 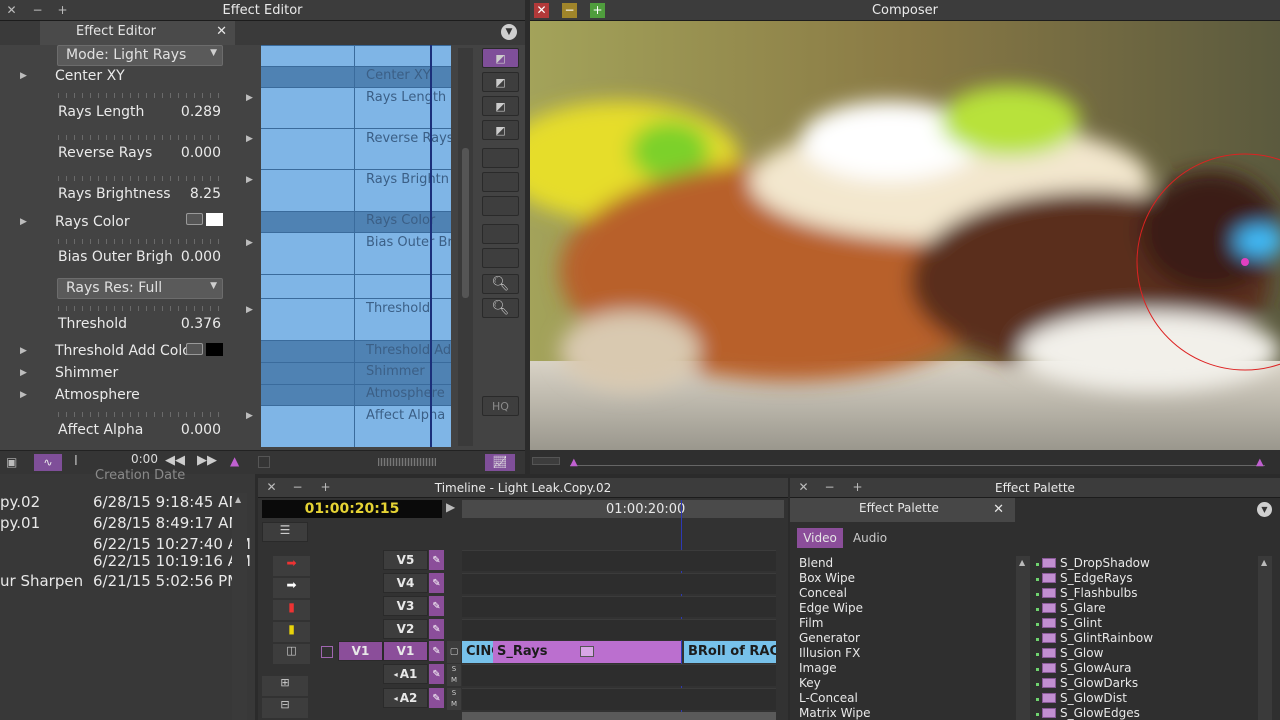 What do you see at coordinates (48, 462) in the screenshot?
I see `curve-icon: ∿` at bounding box center [48, 462].